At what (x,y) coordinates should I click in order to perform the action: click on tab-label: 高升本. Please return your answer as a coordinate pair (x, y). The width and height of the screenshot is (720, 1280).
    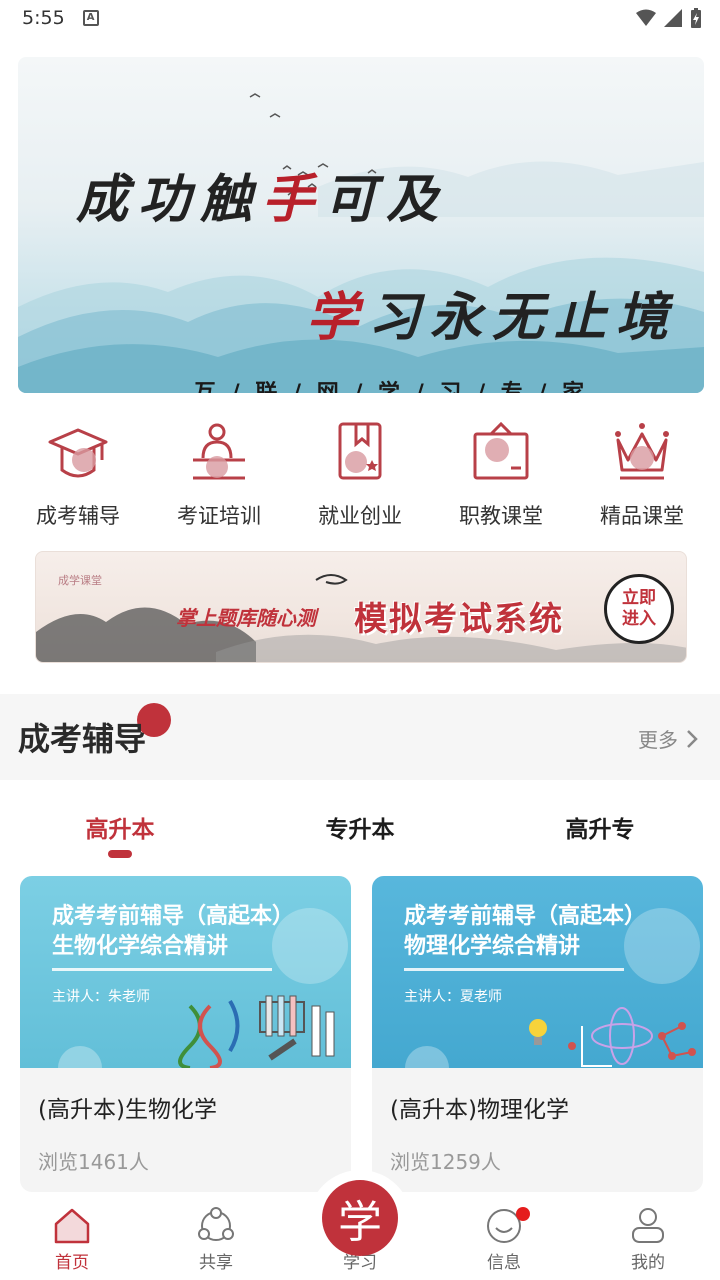
    Looking at the image, I should click on (120, 830).